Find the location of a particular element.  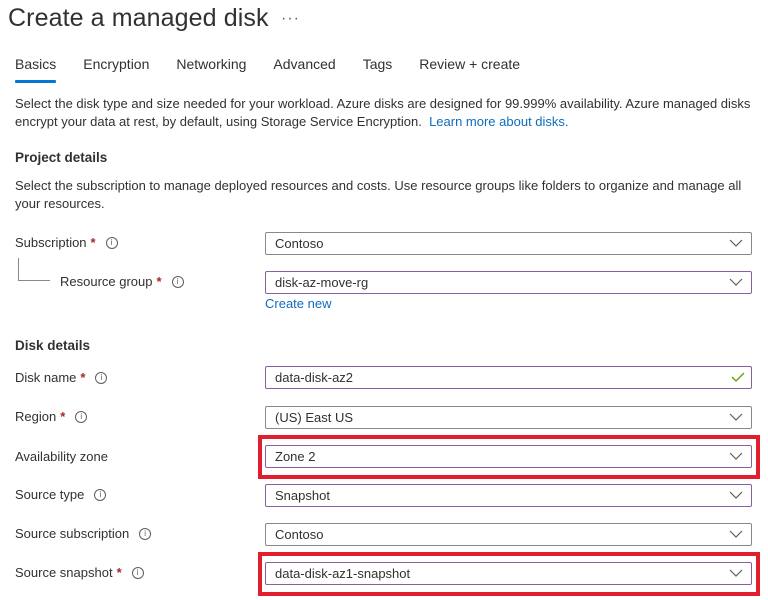

subscription-label: Subscription * i is located at coordinates (66, 242).